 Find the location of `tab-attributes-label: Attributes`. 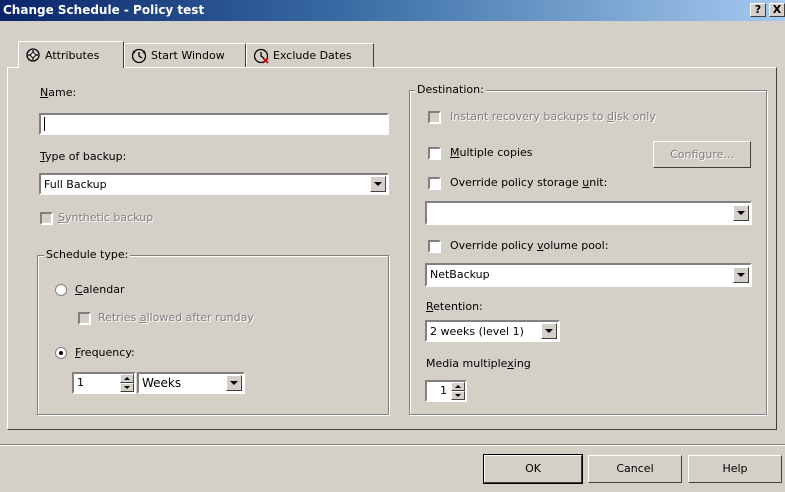

tab-attributes-label: Attributes is located at coordinates (72, 55).